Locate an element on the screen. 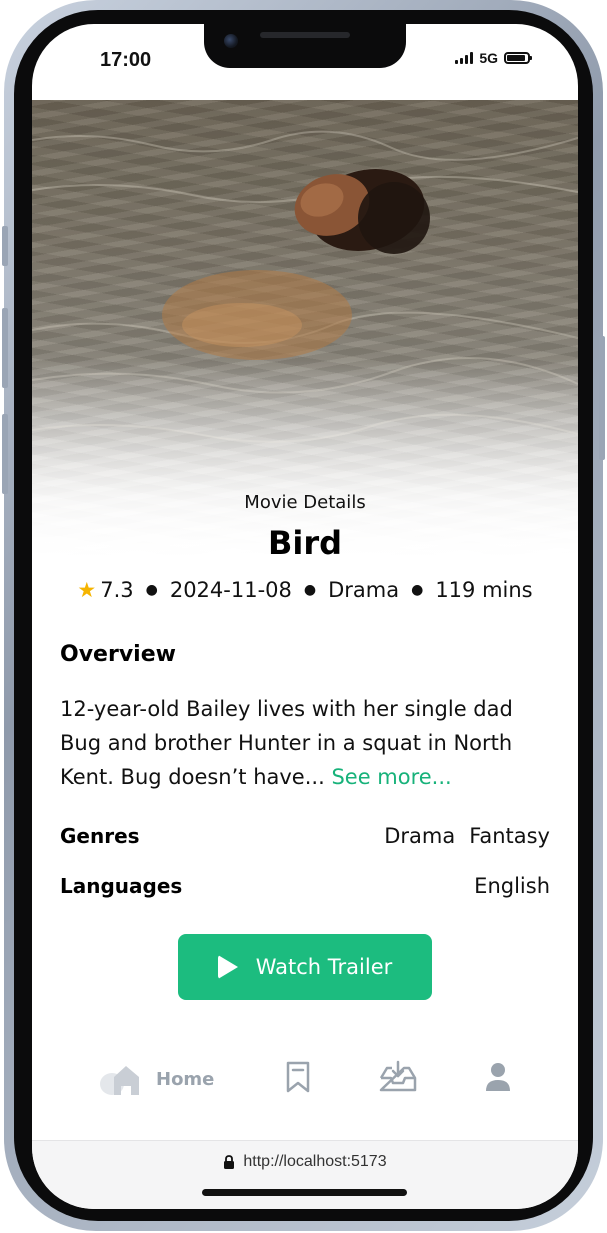  play-icon is located at coordinates (227, 967).